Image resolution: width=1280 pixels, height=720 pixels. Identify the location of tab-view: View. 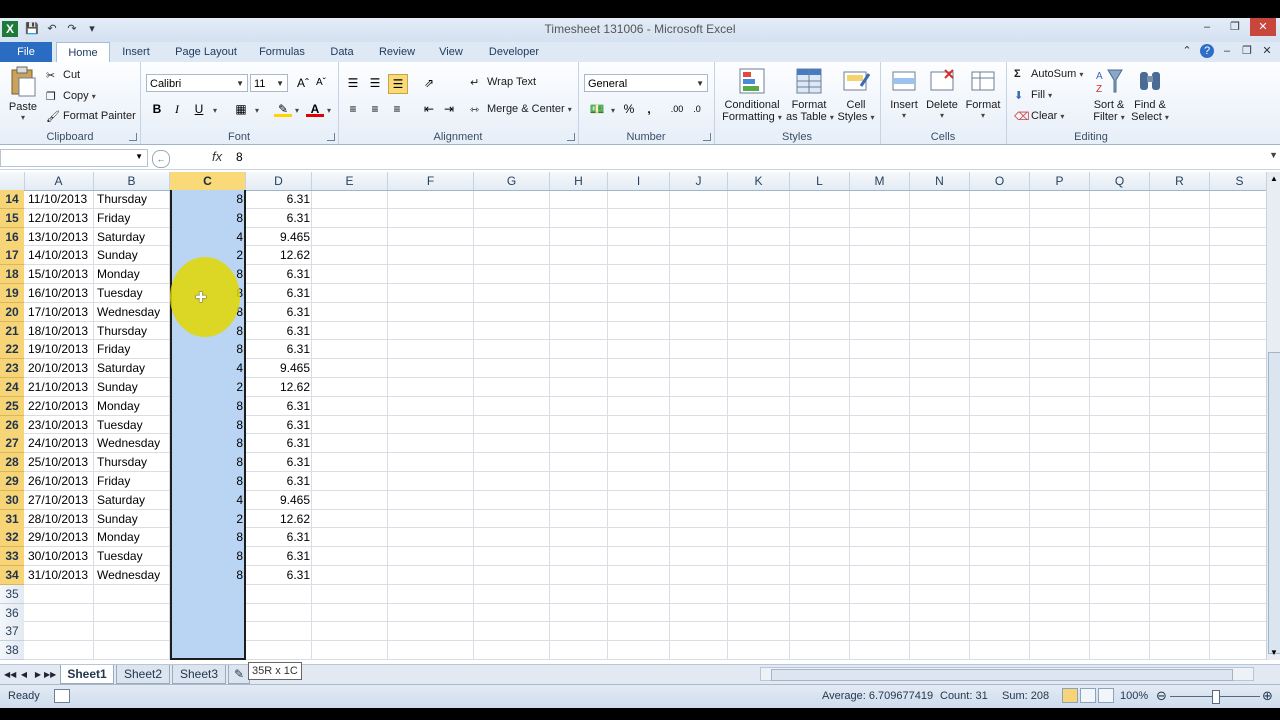
(451, 52).